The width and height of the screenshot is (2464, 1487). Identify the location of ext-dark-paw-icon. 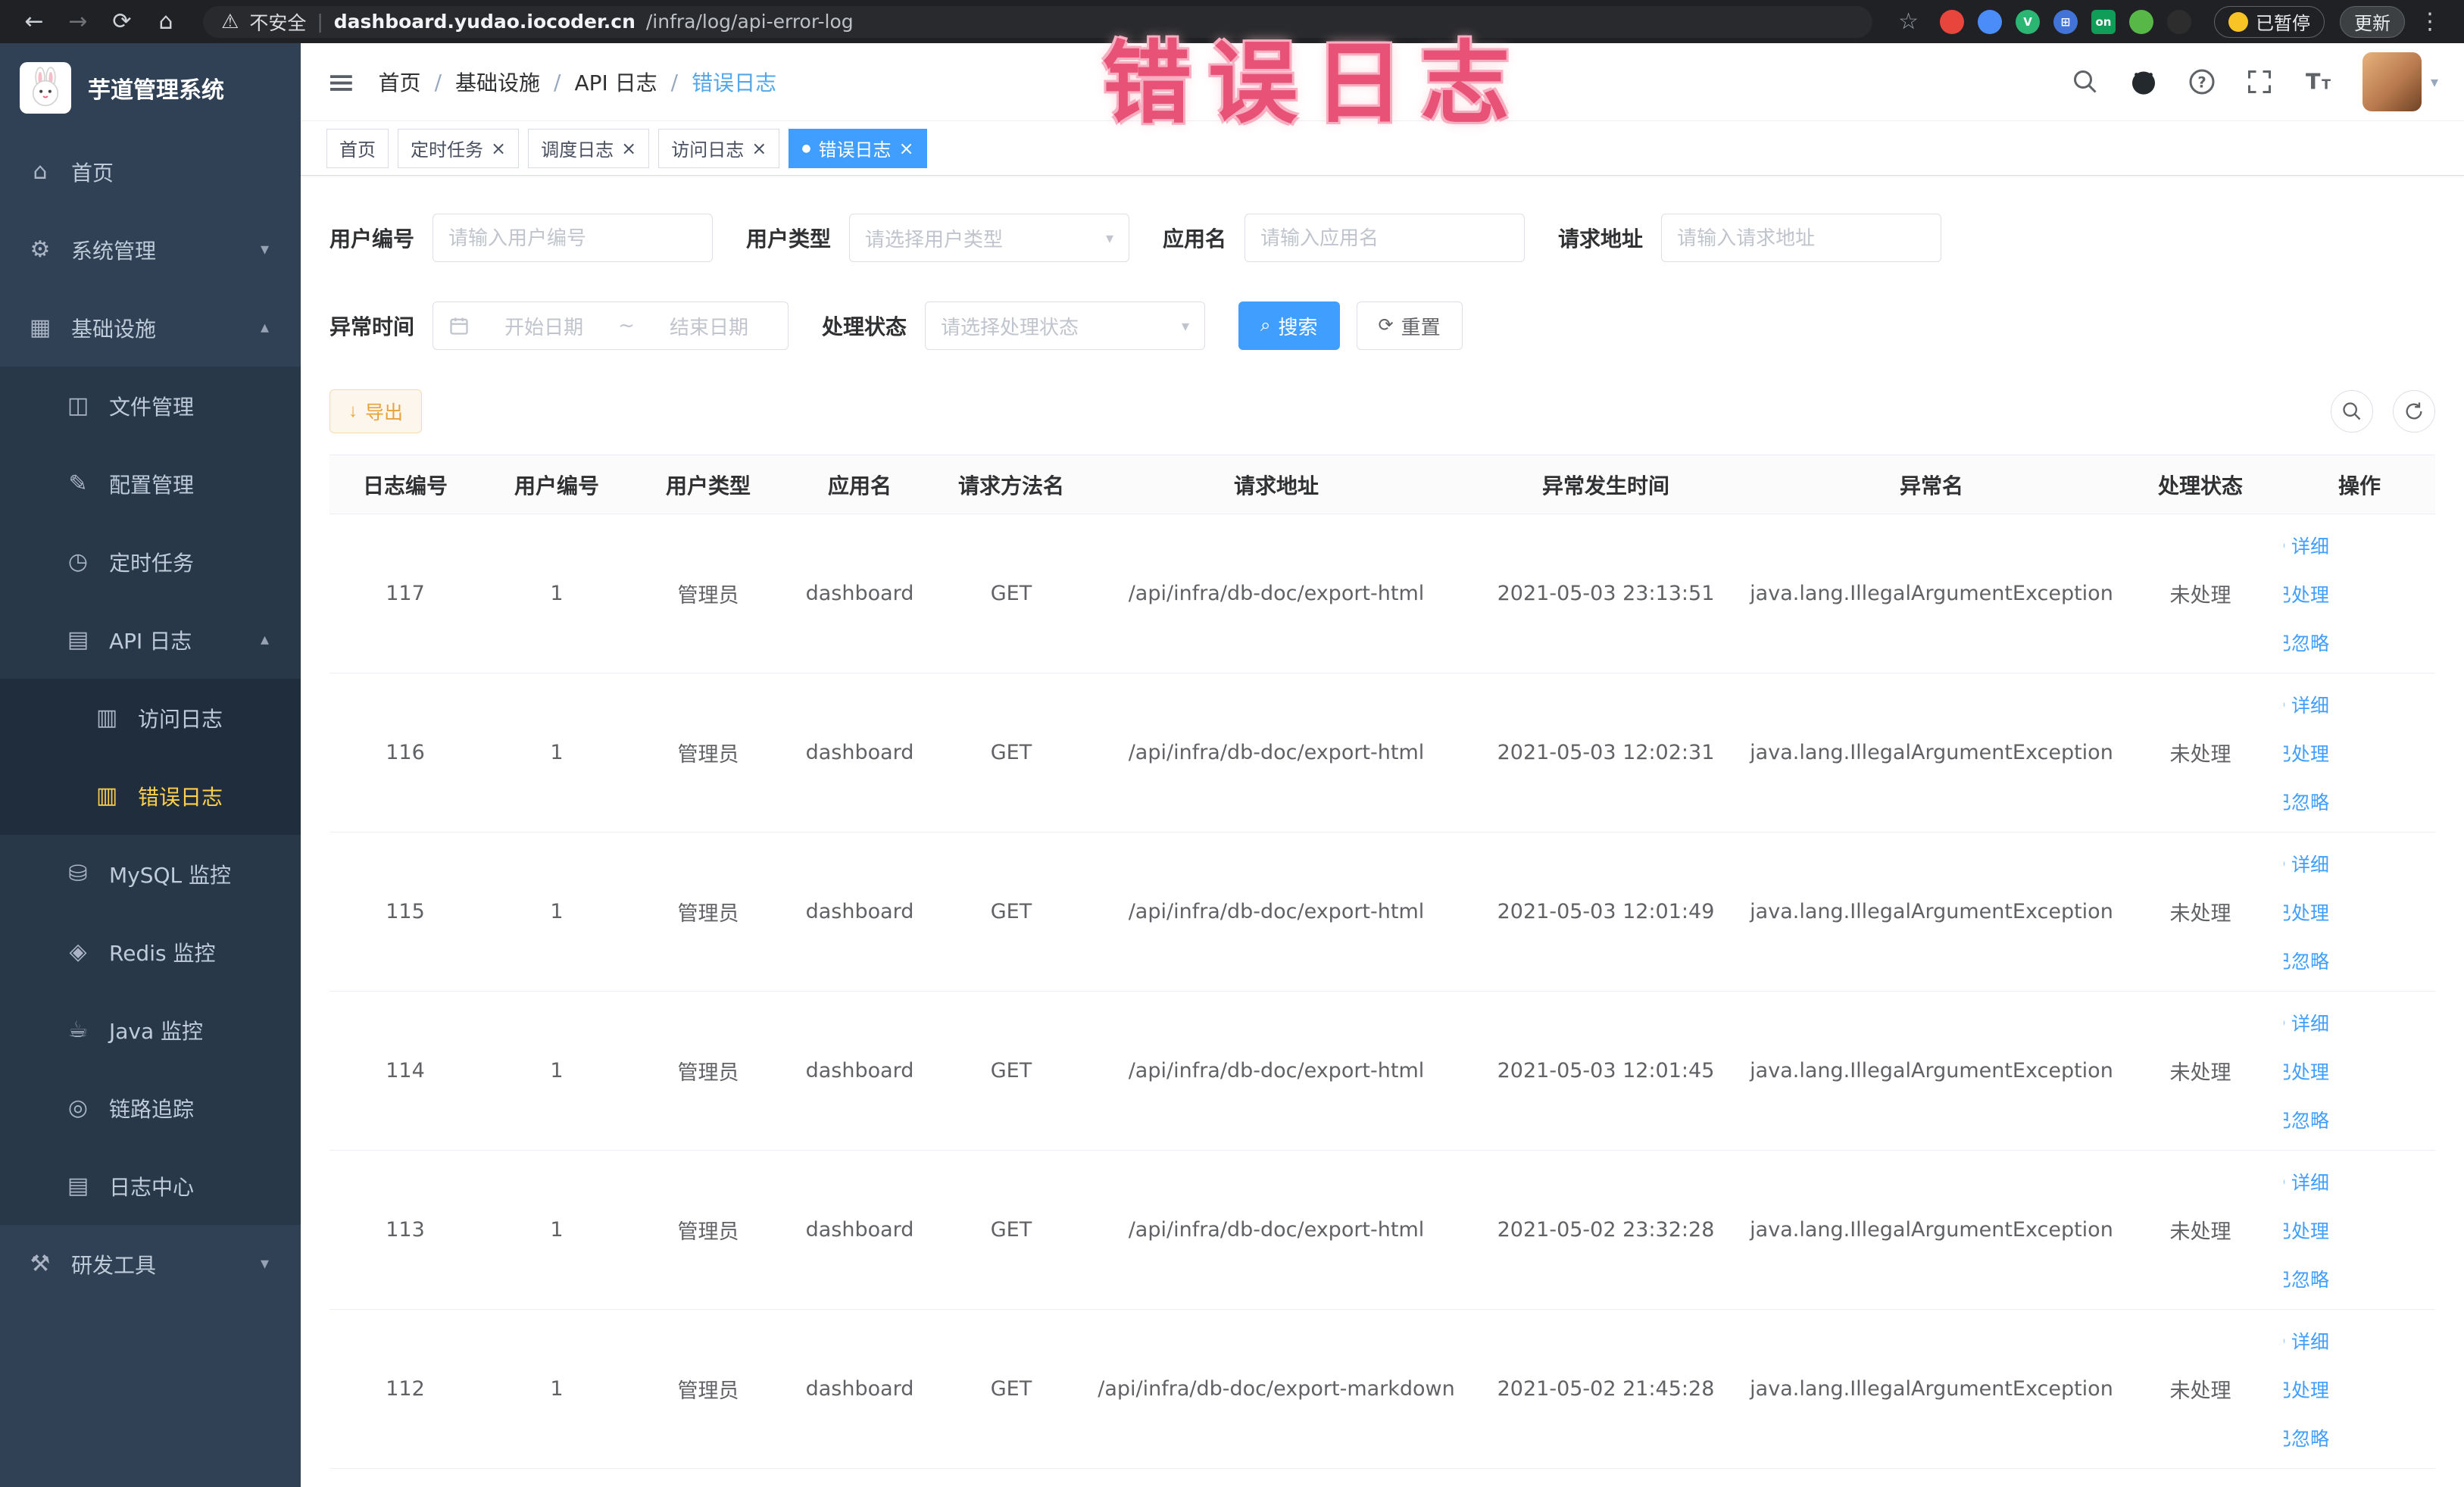
(2179, 21).